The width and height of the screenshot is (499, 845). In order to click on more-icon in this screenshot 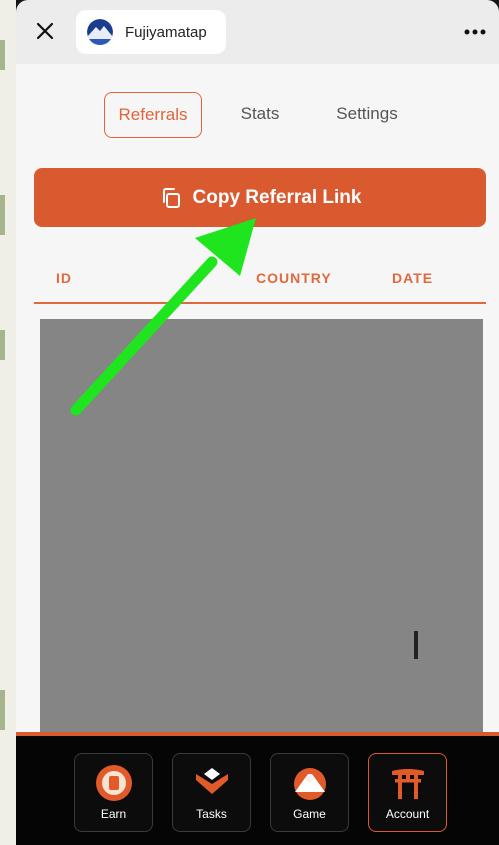, I will do `click(475, 32)`.